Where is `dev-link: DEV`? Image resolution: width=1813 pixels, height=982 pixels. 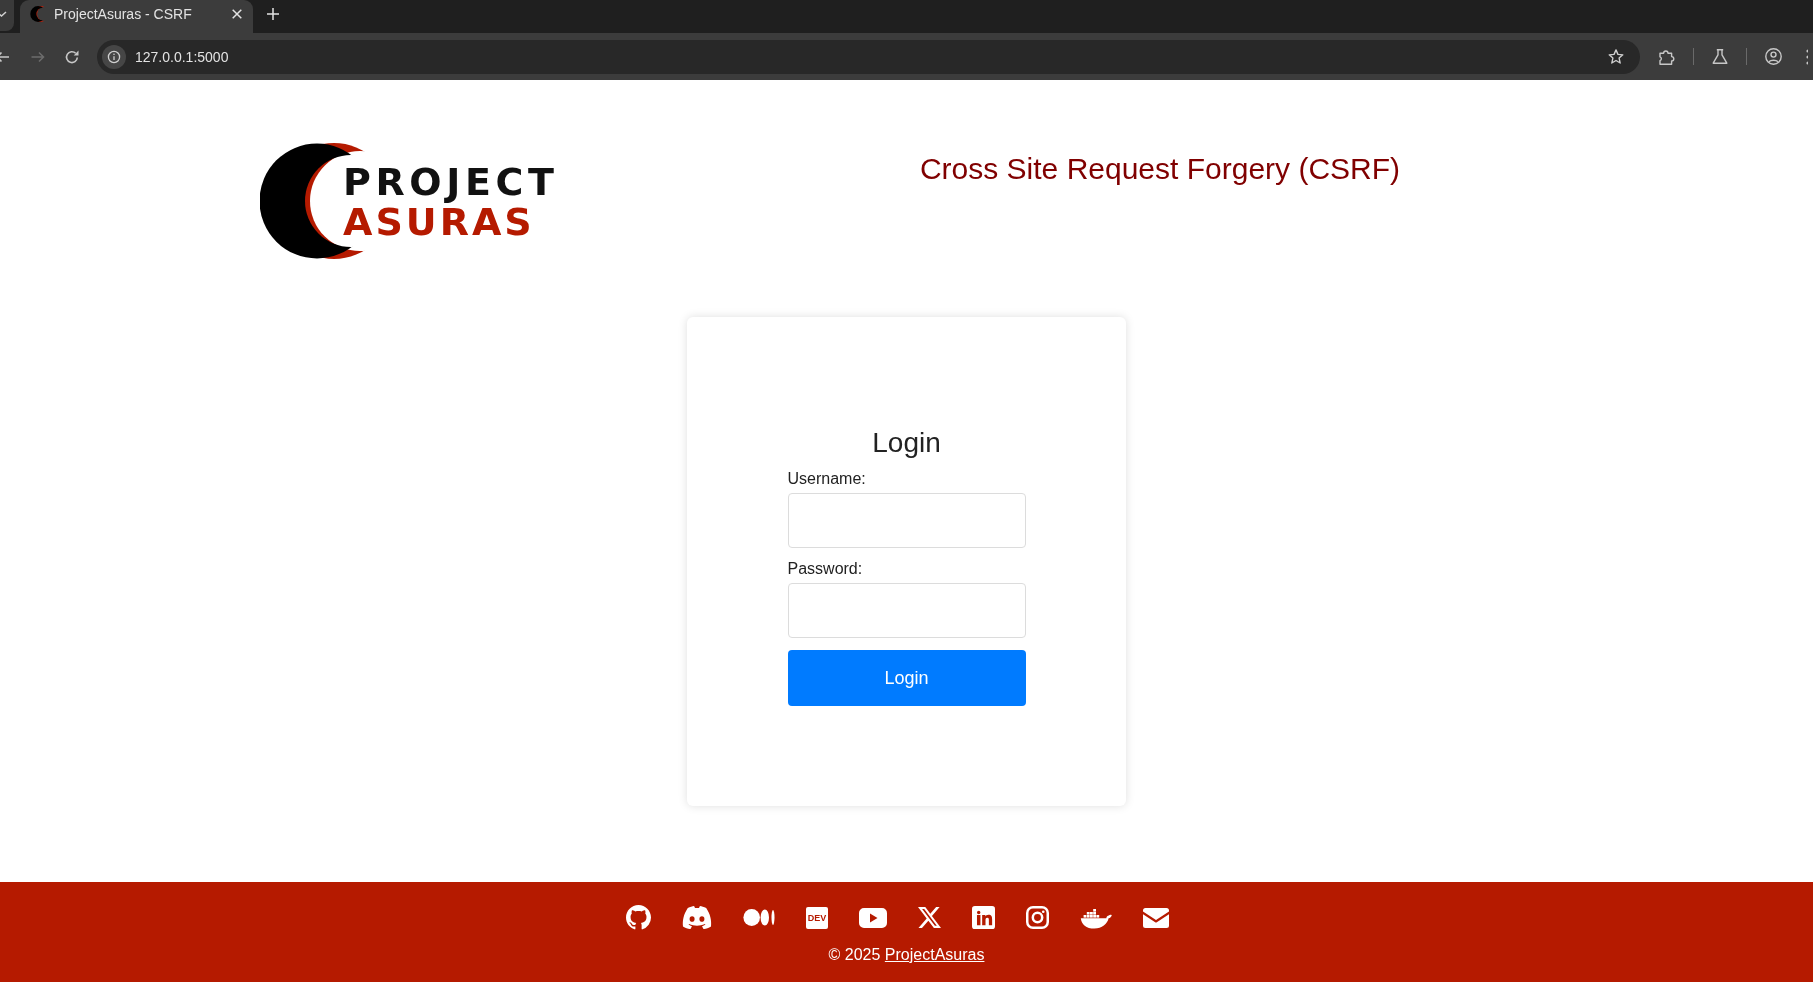 dev-link: DEV is located at coordinates (817, 917).